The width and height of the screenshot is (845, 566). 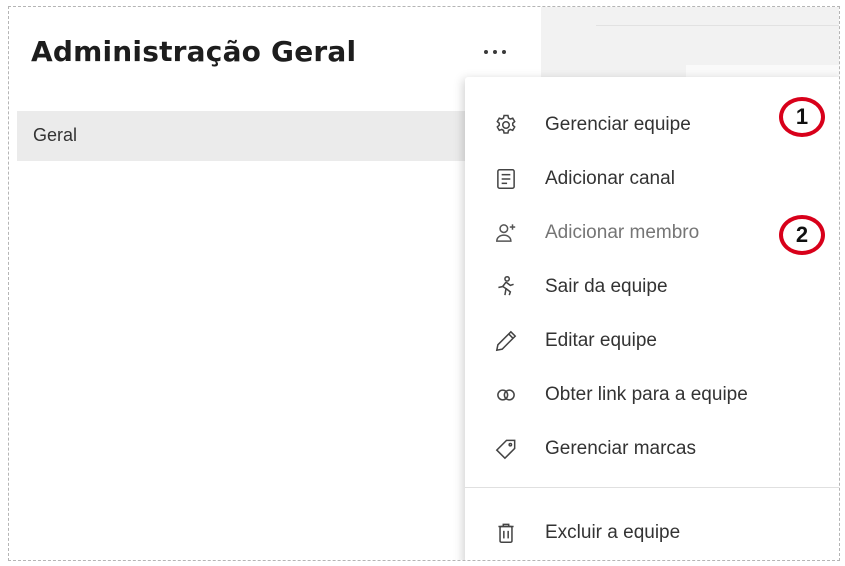 What do you see at coordinates (613, 532) in the screenshot?
I see `menu-item-label: Excluir a equipe` at bounding box center [613, 532].